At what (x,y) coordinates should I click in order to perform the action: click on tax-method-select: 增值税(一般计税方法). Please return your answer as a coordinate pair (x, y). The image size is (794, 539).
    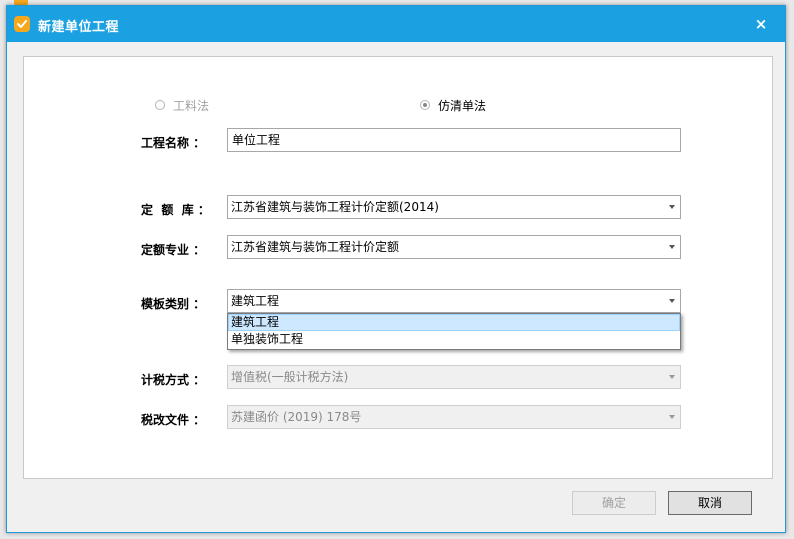
    Looking at the image, I should click on (454, 377).